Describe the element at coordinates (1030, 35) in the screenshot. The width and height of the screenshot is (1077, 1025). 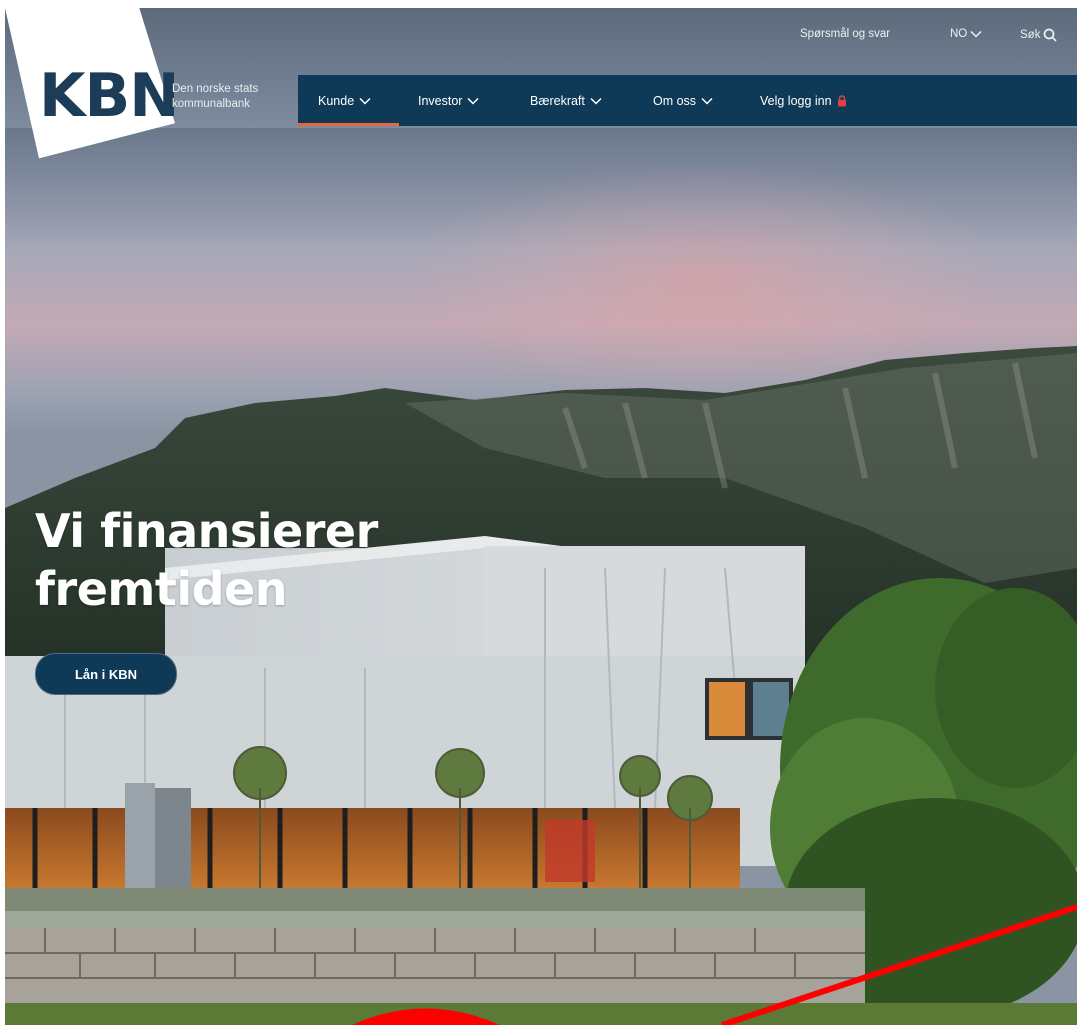
I see `search-label: Søk` at that location.